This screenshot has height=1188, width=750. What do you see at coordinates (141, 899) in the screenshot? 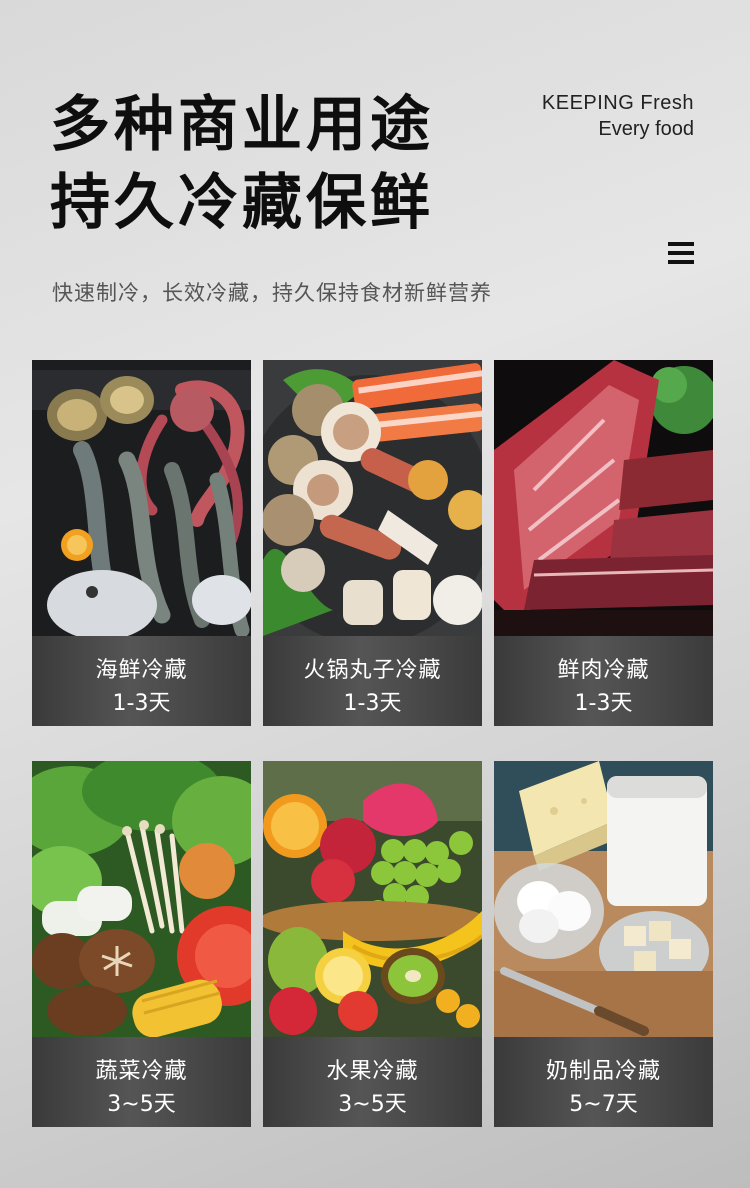
I see `vegetables-photo` at bounding box center [141, 899].